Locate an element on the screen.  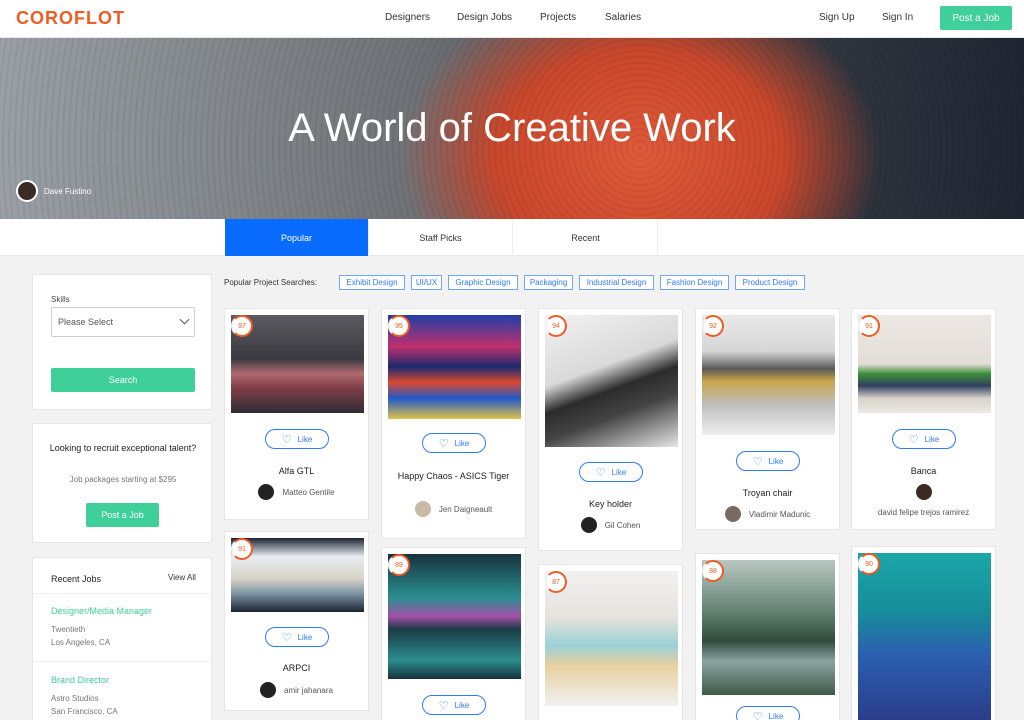
tab-staff-picks: Staff Picks is located at coordinates (441, 237).